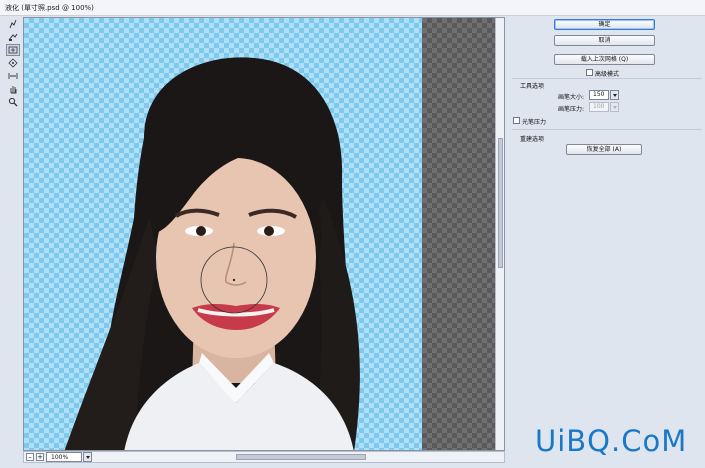 The image size is (705, 468). What do you see at coordinates (352, 8) in the screenshot?
I see `title-bar: 液化 (單寸照.psd @ 100%)` at bounding box center [352, 8].